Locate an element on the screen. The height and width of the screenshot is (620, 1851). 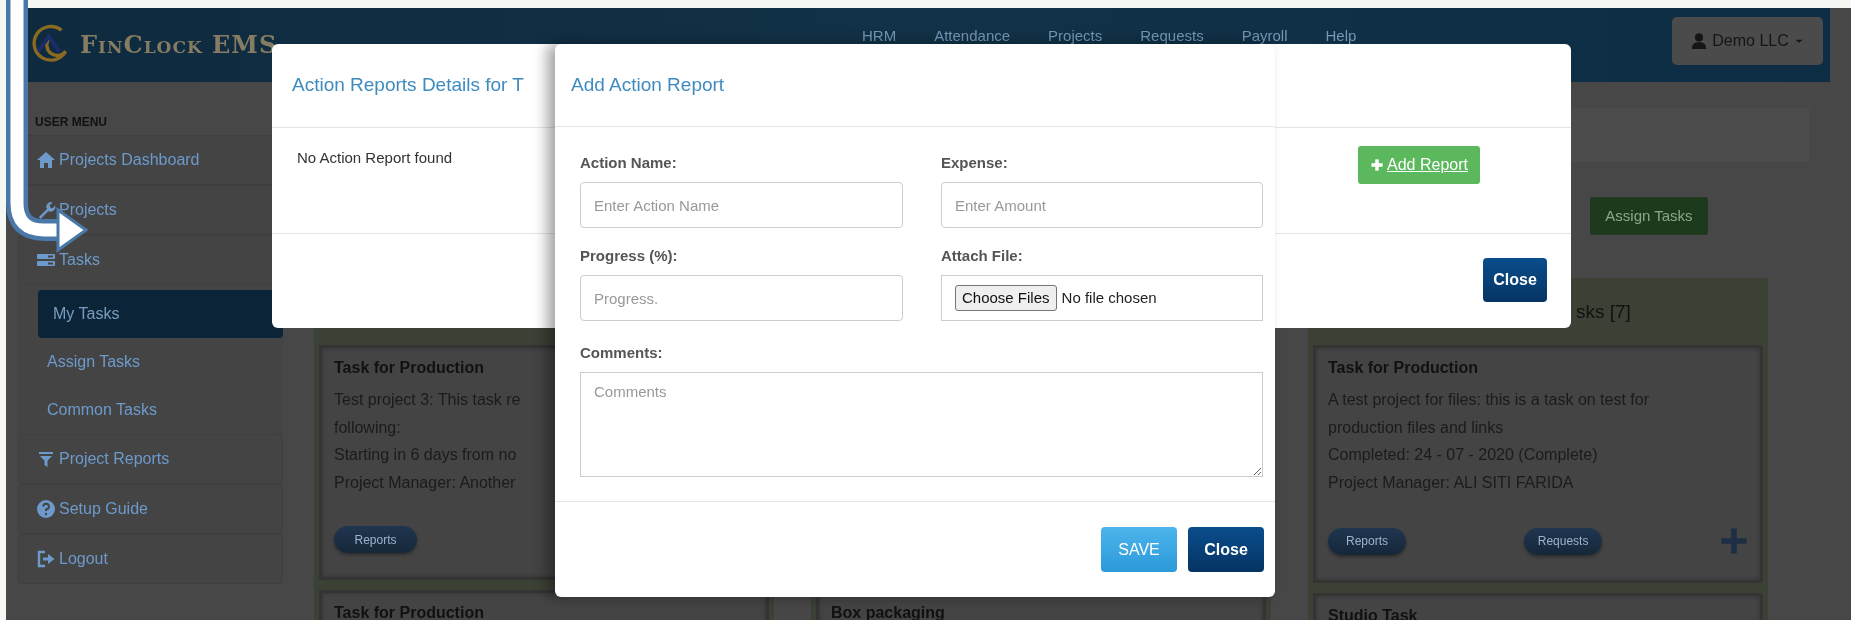
save-button: SAVE is located at coordinates (1139, 549).